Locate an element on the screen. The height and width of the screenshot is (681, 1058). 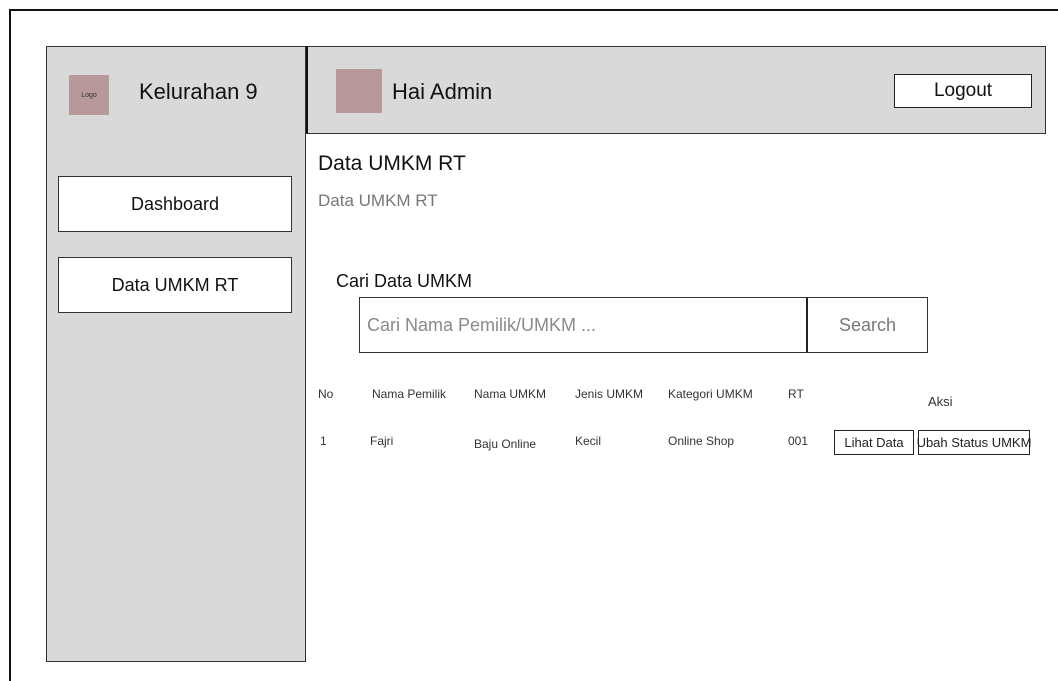
search-input is located at coordinates (583, 325).